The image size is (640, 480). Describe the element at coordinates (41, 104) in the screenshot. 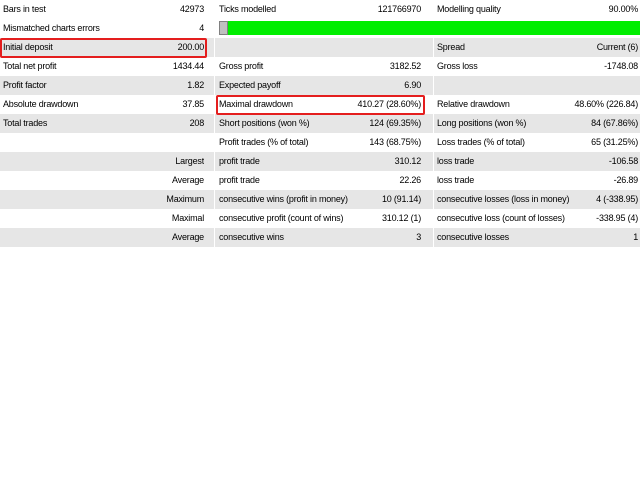

I see `absolute-drawdown-label: Absolute drawdown` at that location.